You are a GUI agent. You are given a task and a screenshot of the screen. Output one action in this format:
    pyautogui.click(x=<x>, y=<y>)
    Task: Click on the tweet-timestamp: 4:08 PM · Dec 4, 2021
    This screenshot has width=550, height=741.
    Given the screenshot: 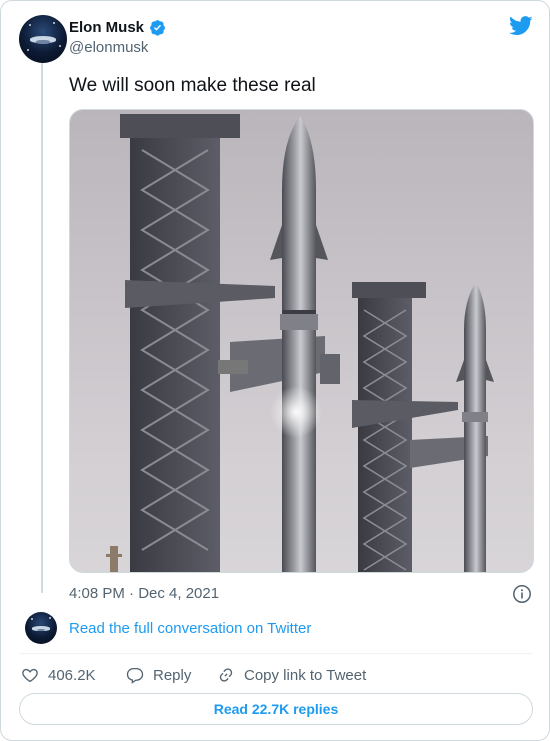 What is the action you would take?
    pyautogui.click(x=144, y=593)
    